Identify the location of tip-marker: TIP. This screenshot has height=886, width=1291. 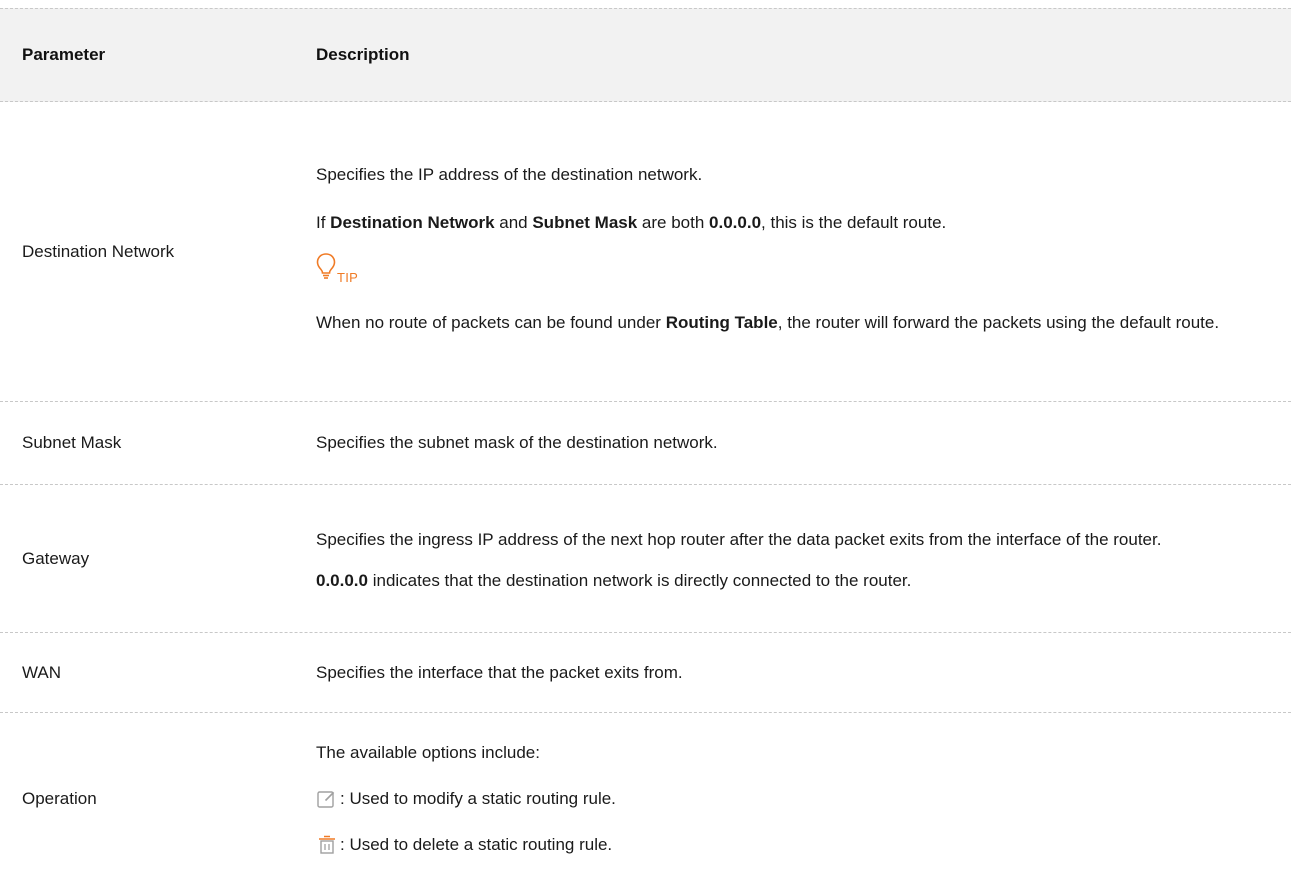
(793, 268).